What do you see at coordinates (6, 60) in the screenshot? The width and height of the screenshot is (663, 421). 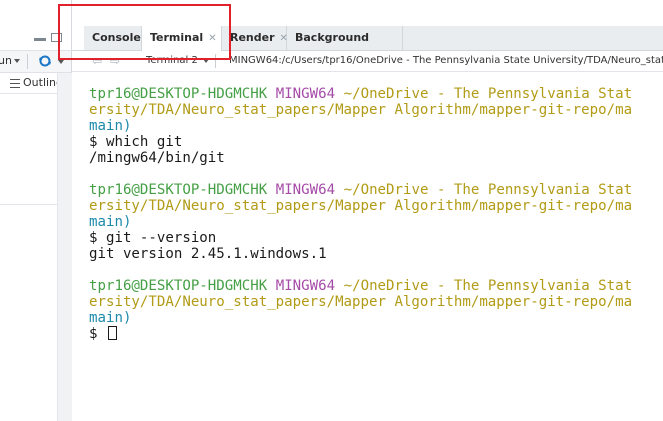 I see `run-button: un` at bounding box center [6, 60].